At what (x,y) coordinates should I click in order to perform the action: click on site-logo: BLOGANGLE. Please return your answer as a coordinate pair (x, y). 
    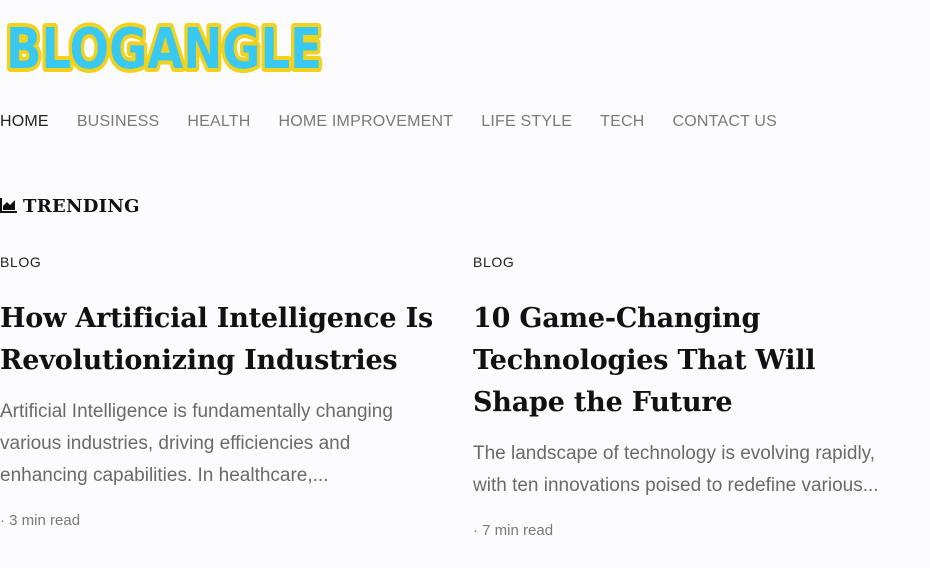
    Looking at the image, I should click on (165, 46).